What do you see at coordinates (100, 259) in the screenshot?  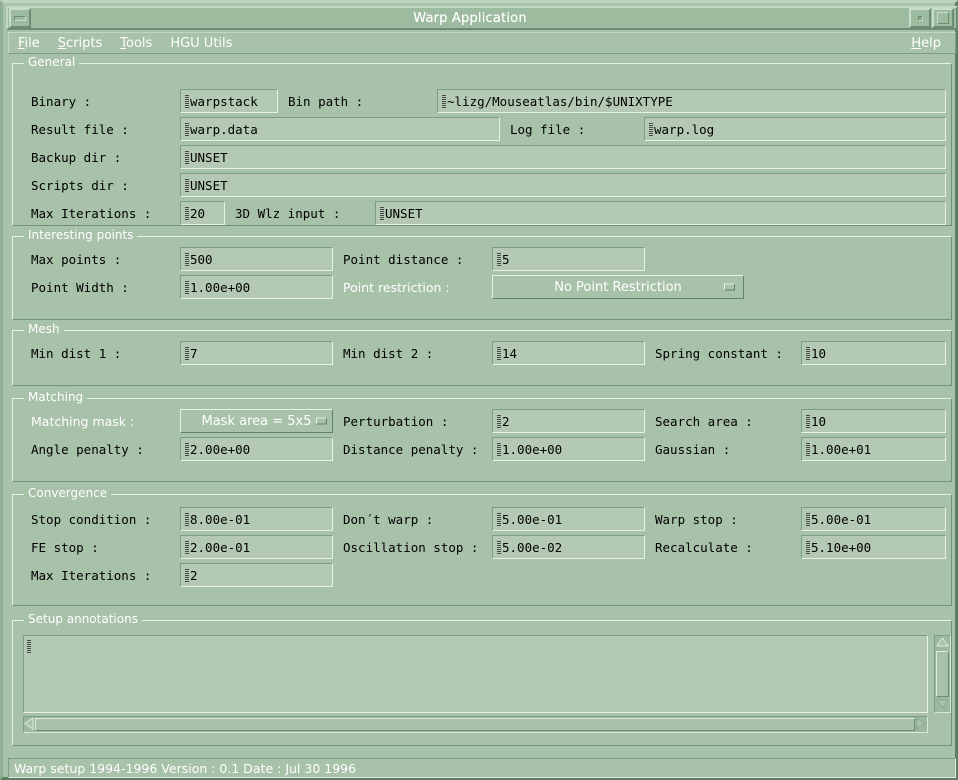 I see `max-points-label: Max points :` at bounding box center [100, 259].